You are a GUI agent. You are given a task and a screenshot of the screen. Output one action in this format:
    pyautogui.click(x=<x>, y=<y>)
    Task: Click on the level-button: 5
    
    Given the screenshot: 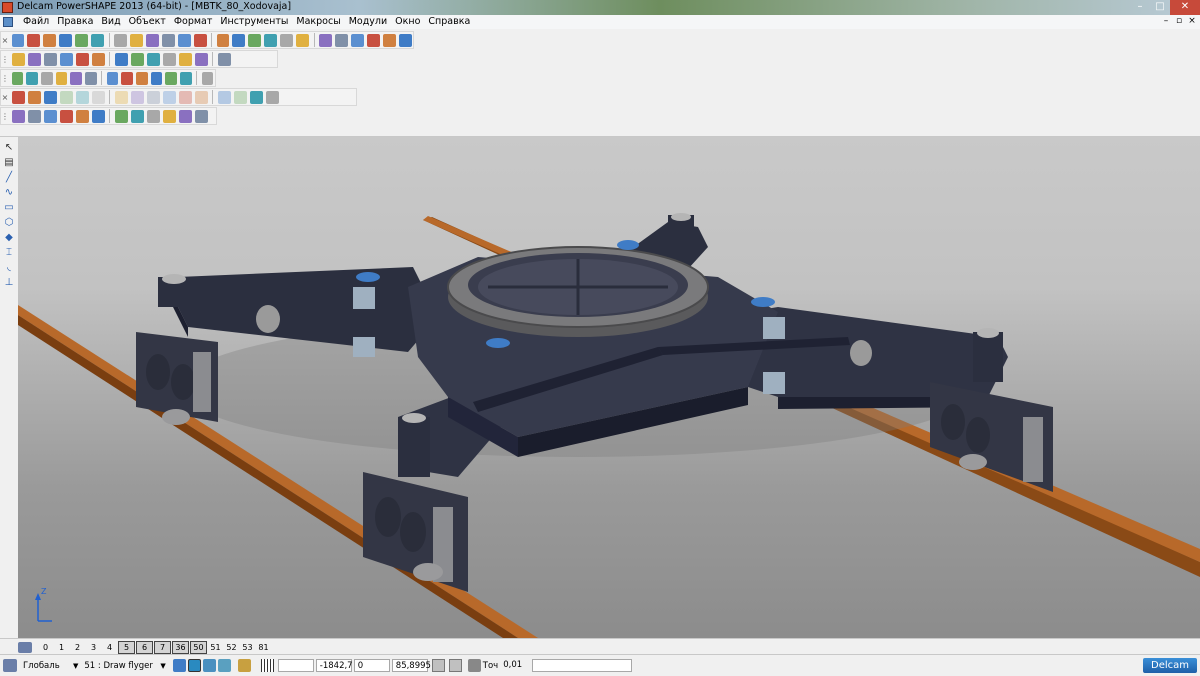 What is the action you would take?
    pyautogui.click(x=126, y=647)
    